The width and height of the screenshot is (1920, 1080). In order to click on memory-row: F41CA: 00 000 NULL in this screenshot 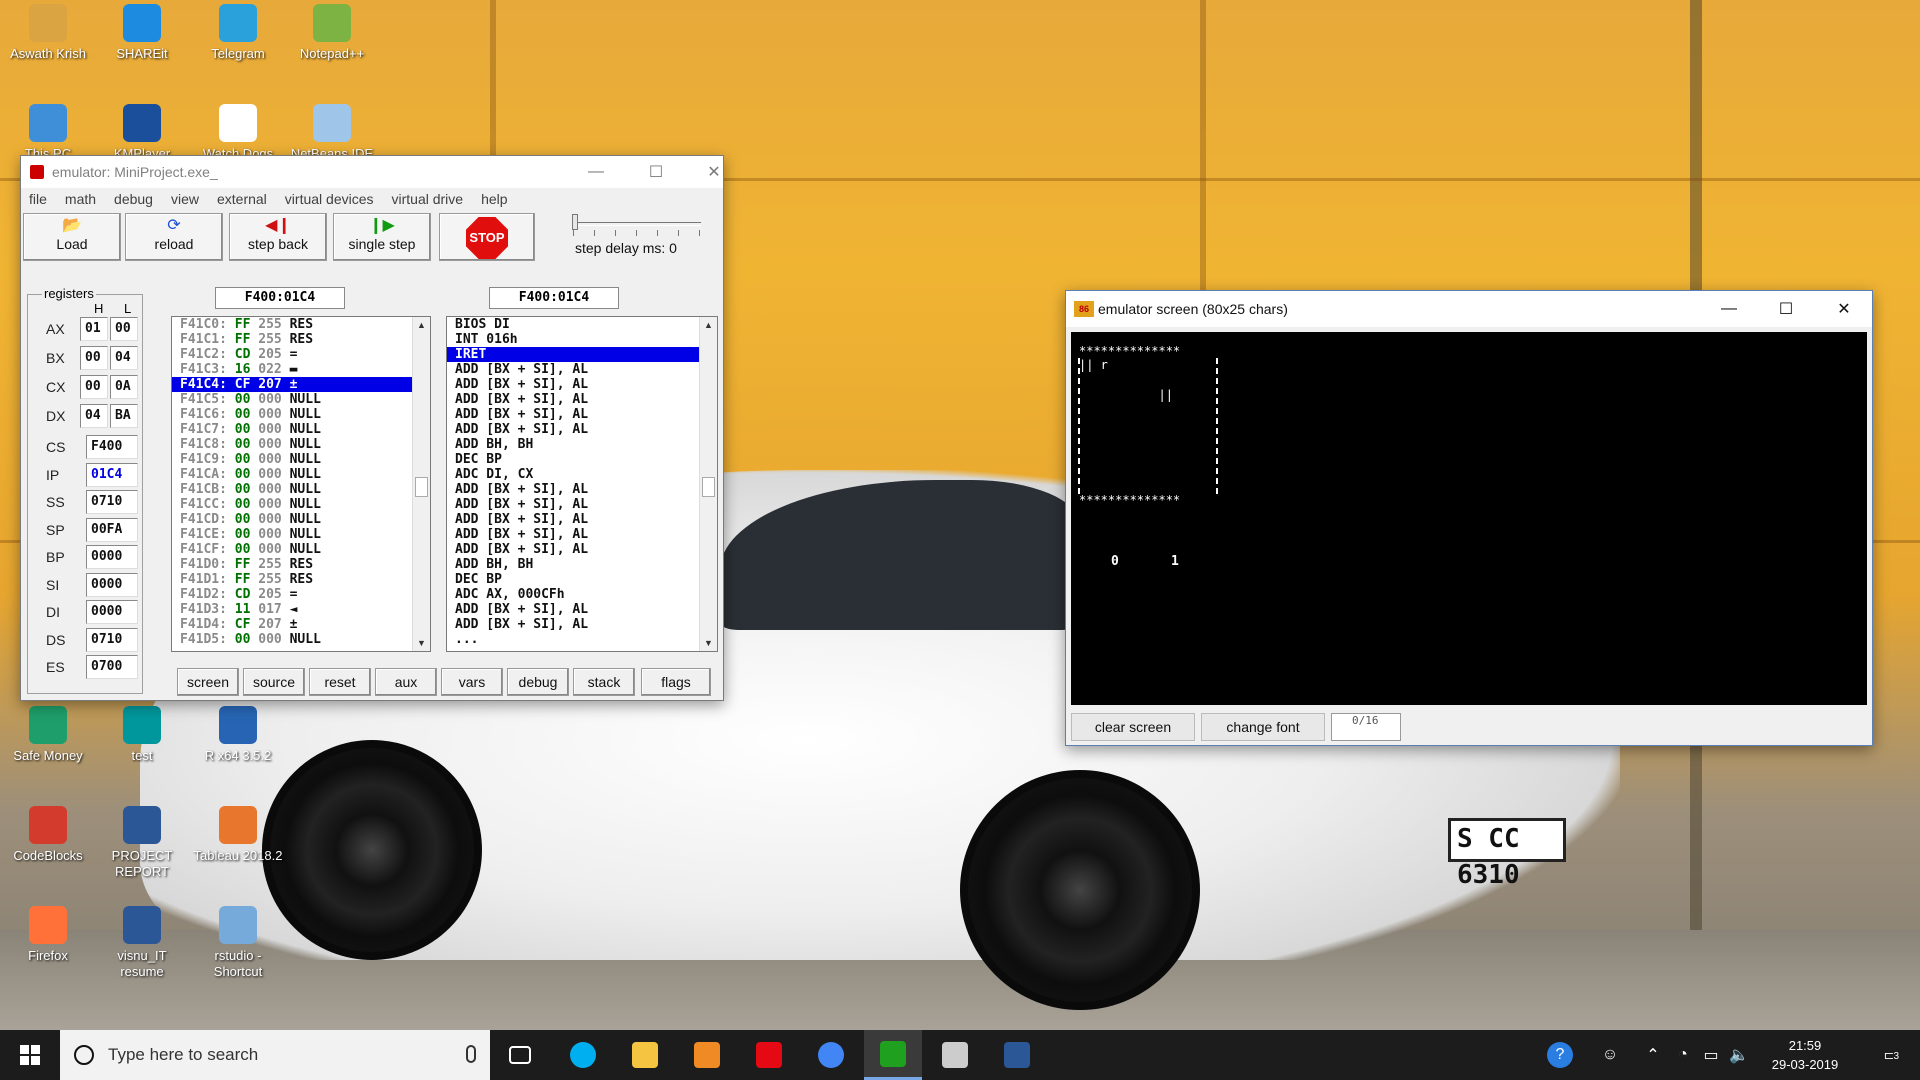, I will do `click(301, 474)`.